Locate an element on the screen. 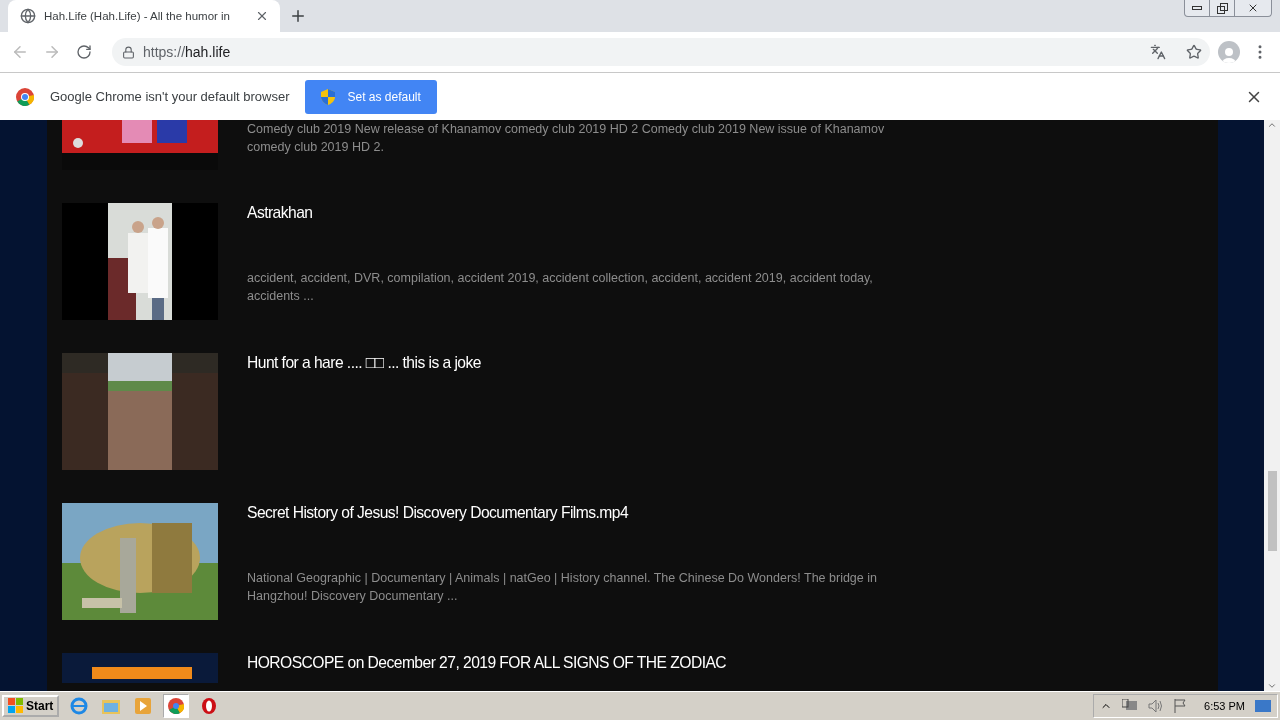 This screenshot has width=1280, height=720. scroll-thumb is located at coordinates (1272, 511).